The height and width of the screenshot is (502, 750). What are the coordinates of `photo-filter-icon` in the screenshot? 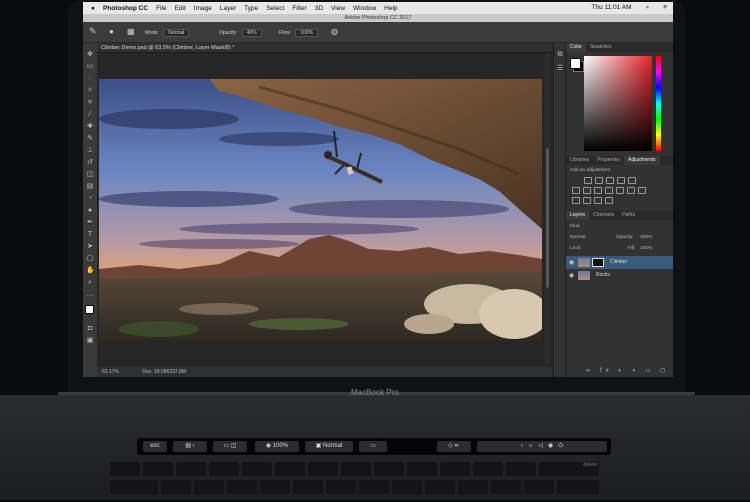 It's located at (609, 190).